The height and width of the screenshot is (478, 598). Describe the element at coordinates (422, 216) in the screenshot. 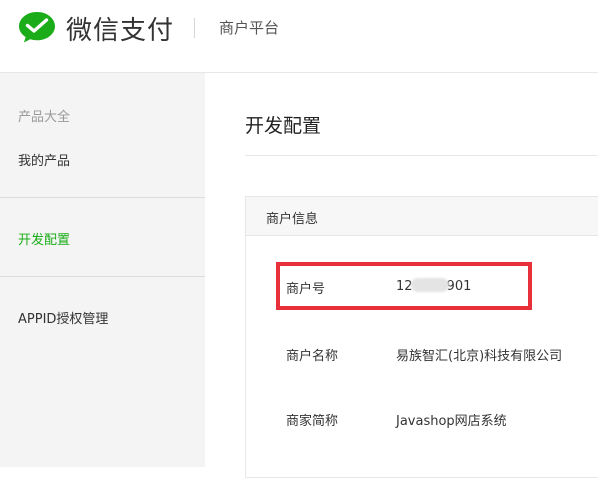

I see `panel-header: 商户信息` at that location.